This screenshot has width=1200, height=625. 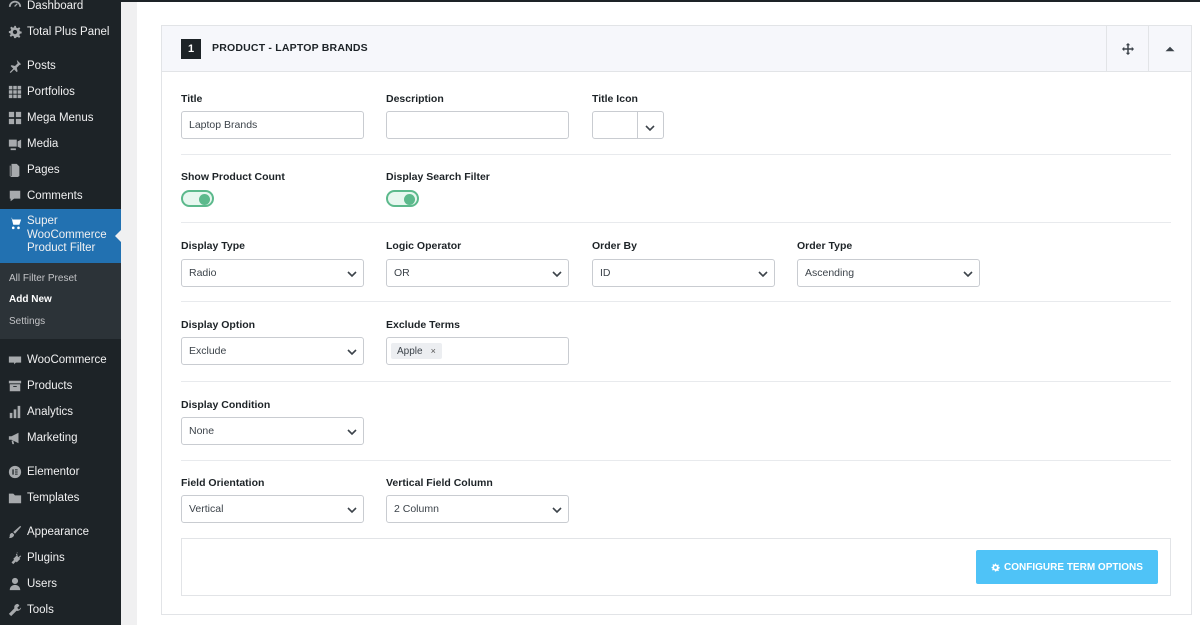 What do you see at coordinates (15, 66) in the screenshot?
I see `pin-icon` at bounding box center [15, 66].